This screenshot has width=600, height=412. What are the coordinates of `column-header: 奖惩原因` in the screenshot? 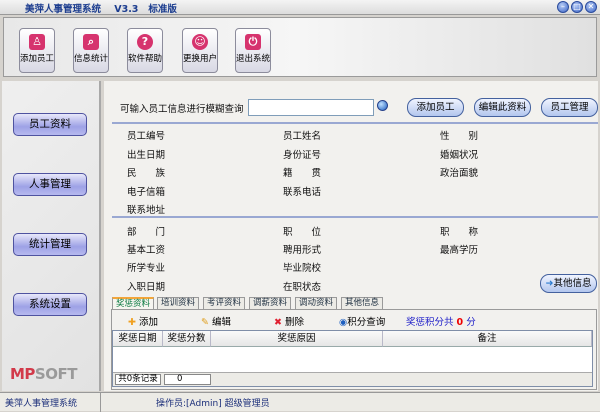 It's located at (297, 339).